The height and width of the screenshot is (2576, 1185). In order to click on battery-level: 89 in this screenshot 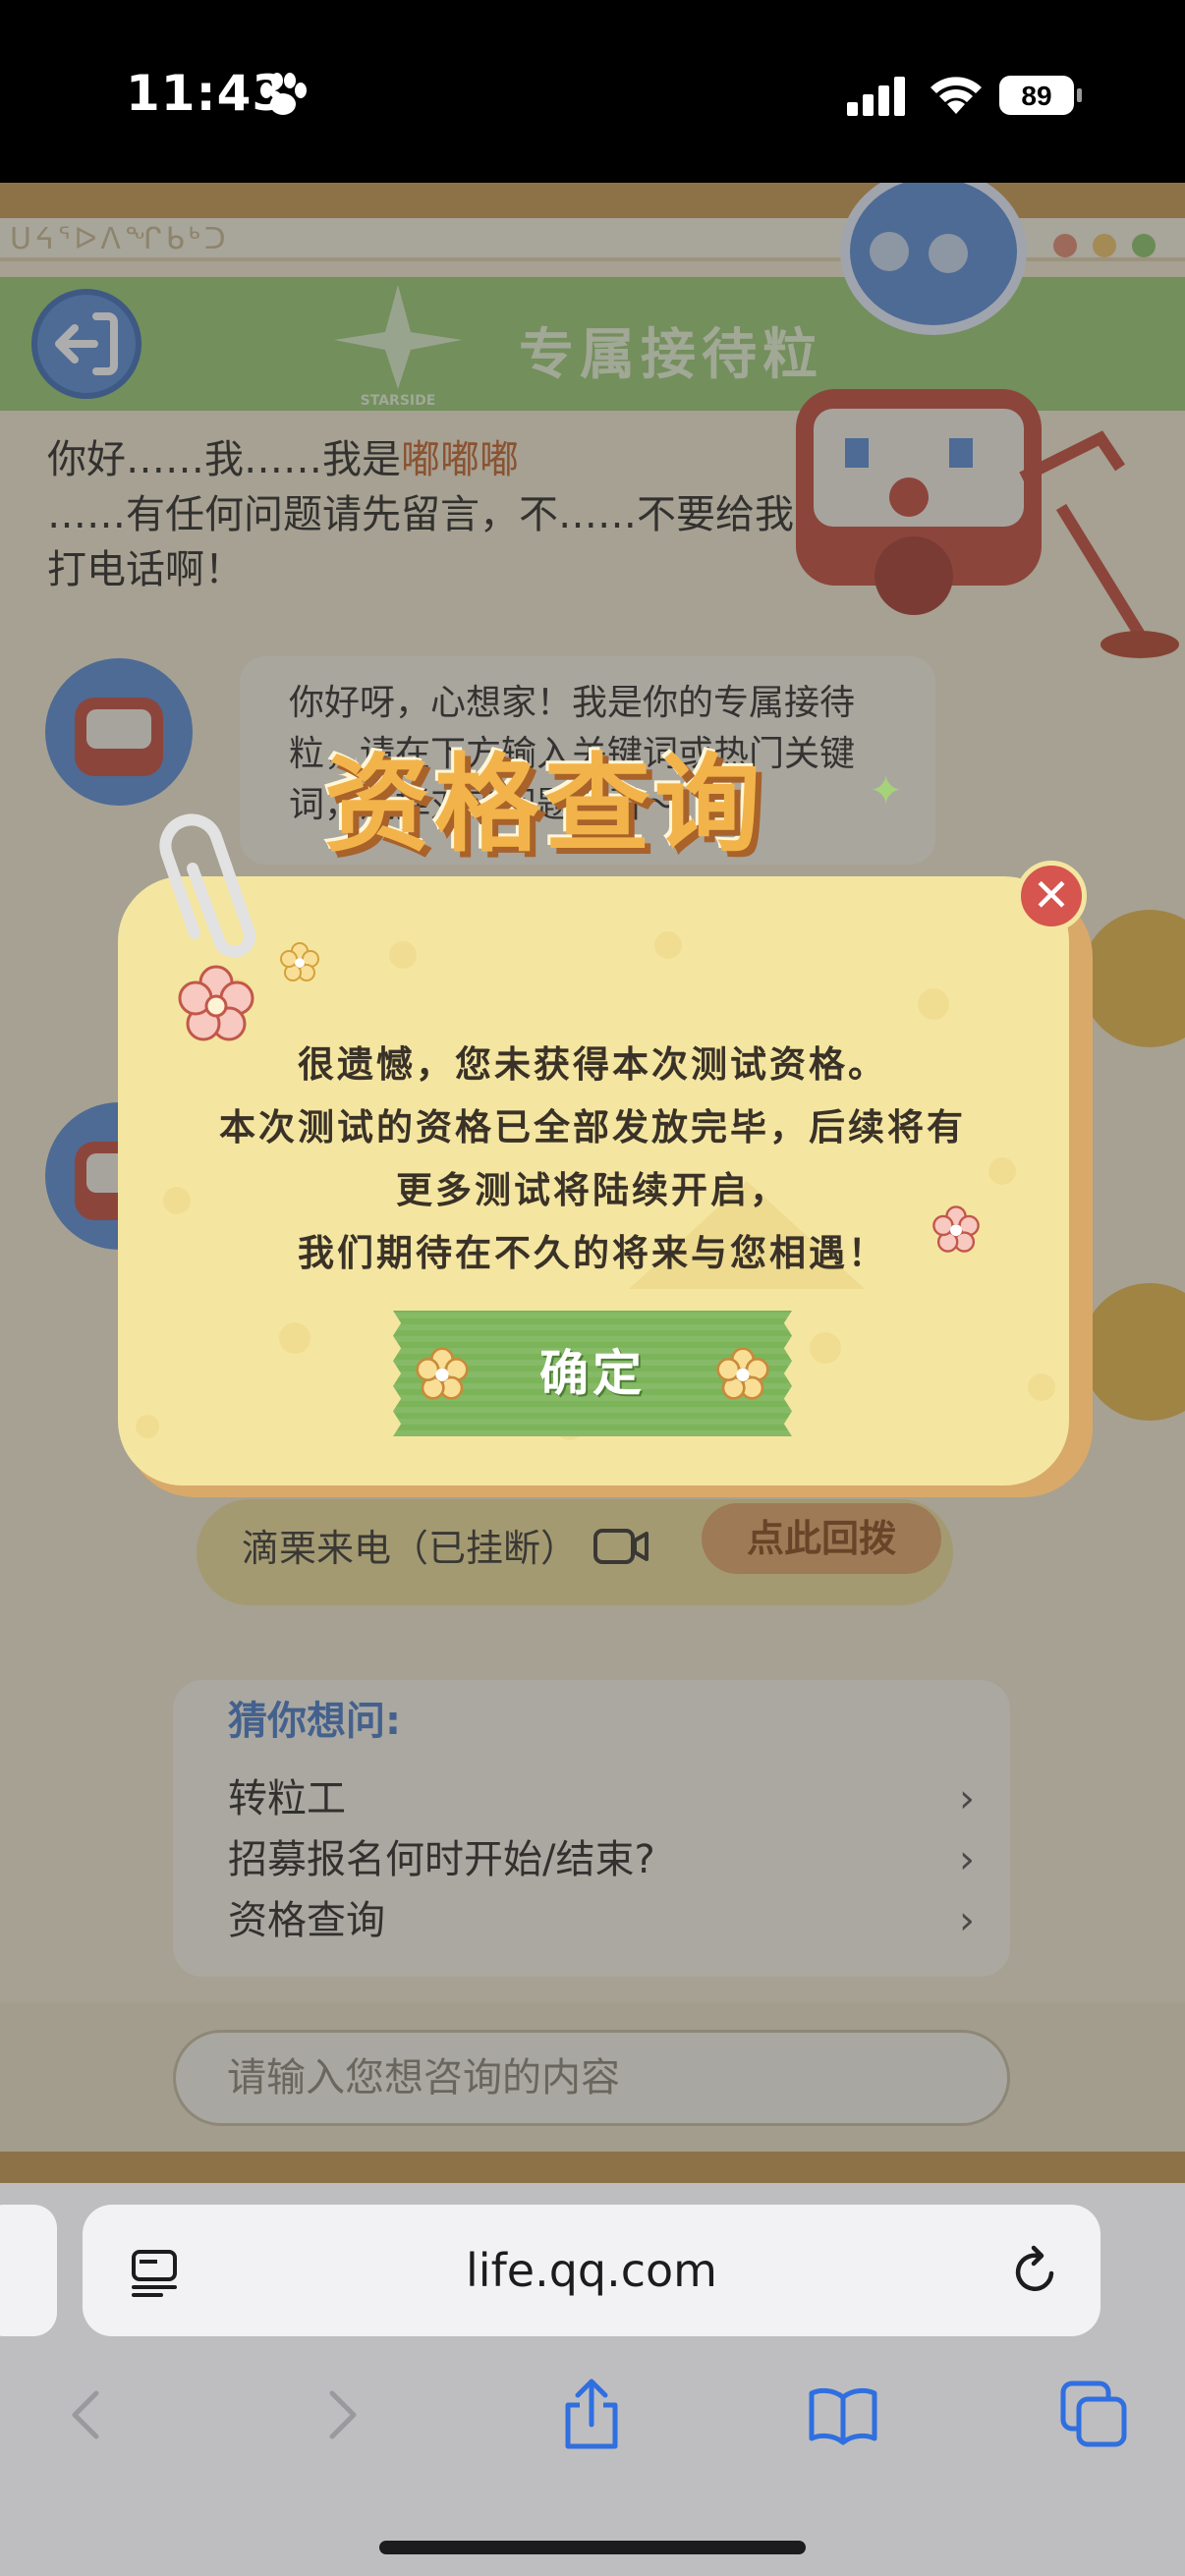, I will do `click(1036, 96)`.